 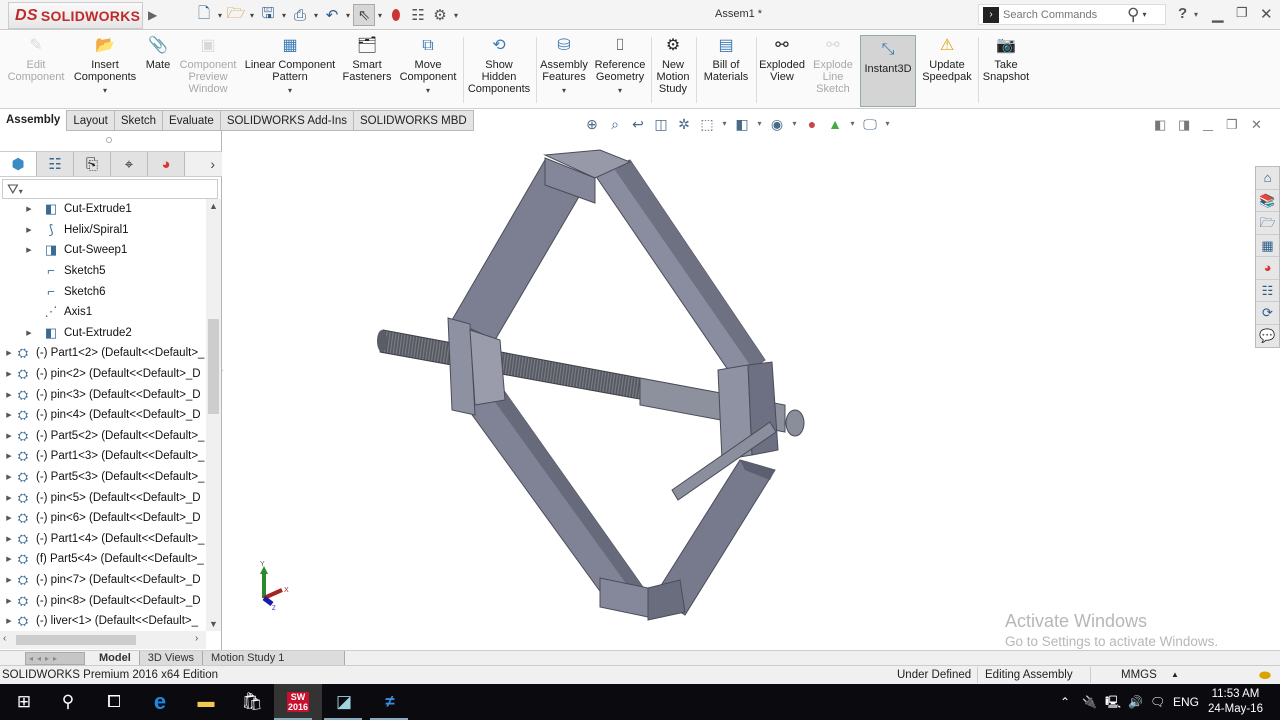 What do you see at coordinates (367, 59) in the screenshot?
I see `smart-fasteners-button: 🗂 Smart Fasteners` at bounding box center [367, 59].